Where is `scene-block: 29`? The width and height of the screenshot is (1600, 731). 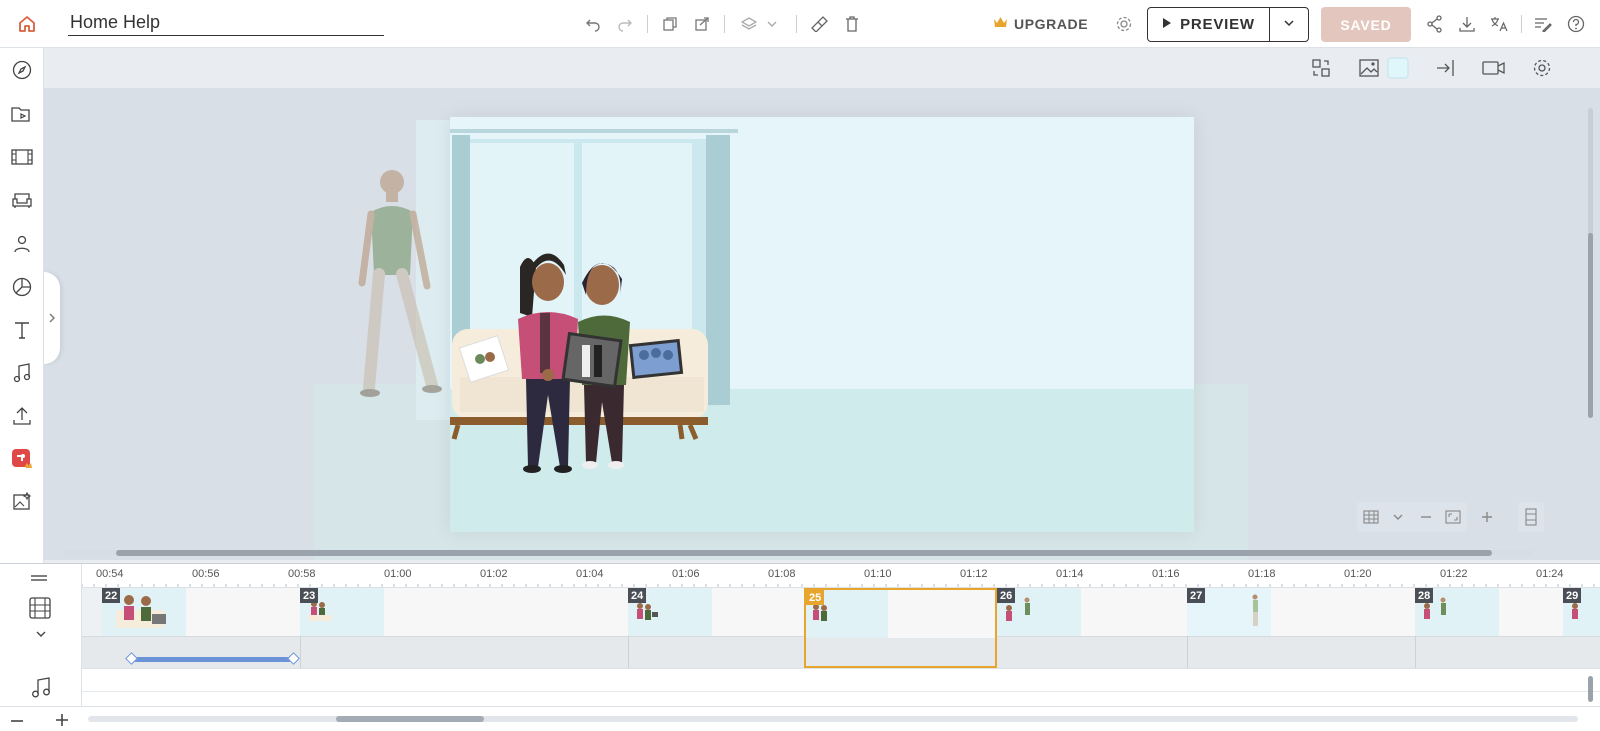 scene-block: 29 is located at coordinates (1581, 628).